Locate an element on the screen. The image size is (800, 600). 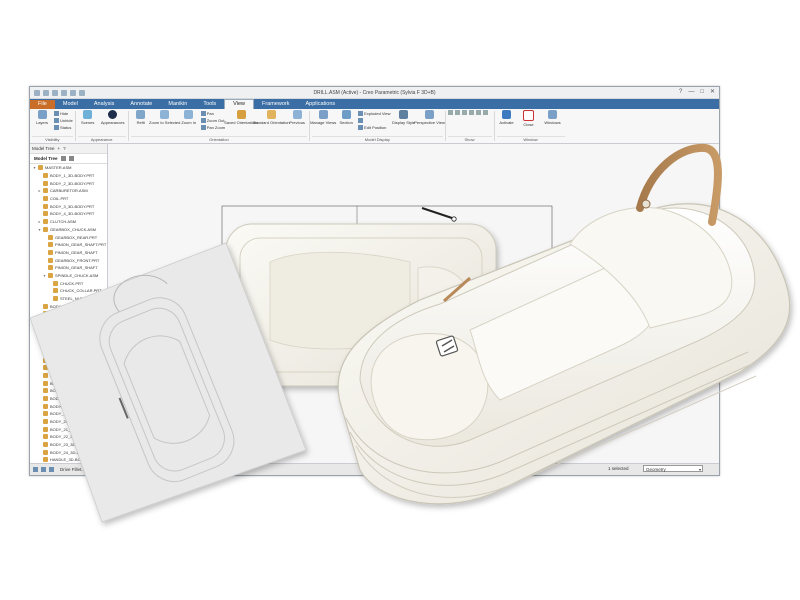
drag-handle-icon is located at coordinates (437, 213).